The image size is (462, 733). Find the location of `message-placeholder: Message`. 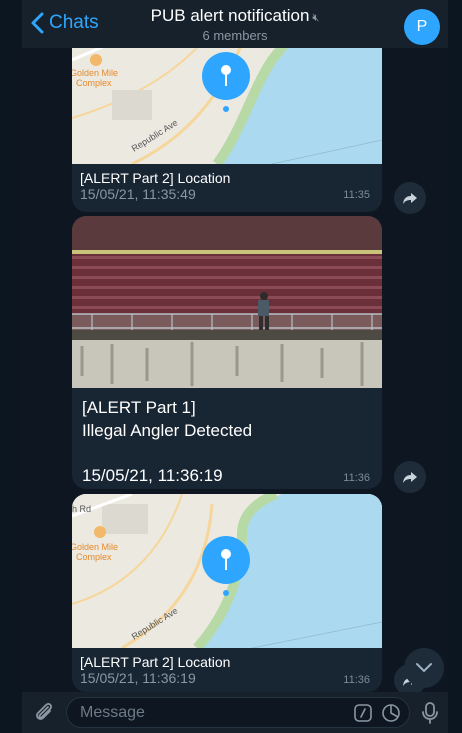

message-placeholder: Message is located at coordinates (112, 712).